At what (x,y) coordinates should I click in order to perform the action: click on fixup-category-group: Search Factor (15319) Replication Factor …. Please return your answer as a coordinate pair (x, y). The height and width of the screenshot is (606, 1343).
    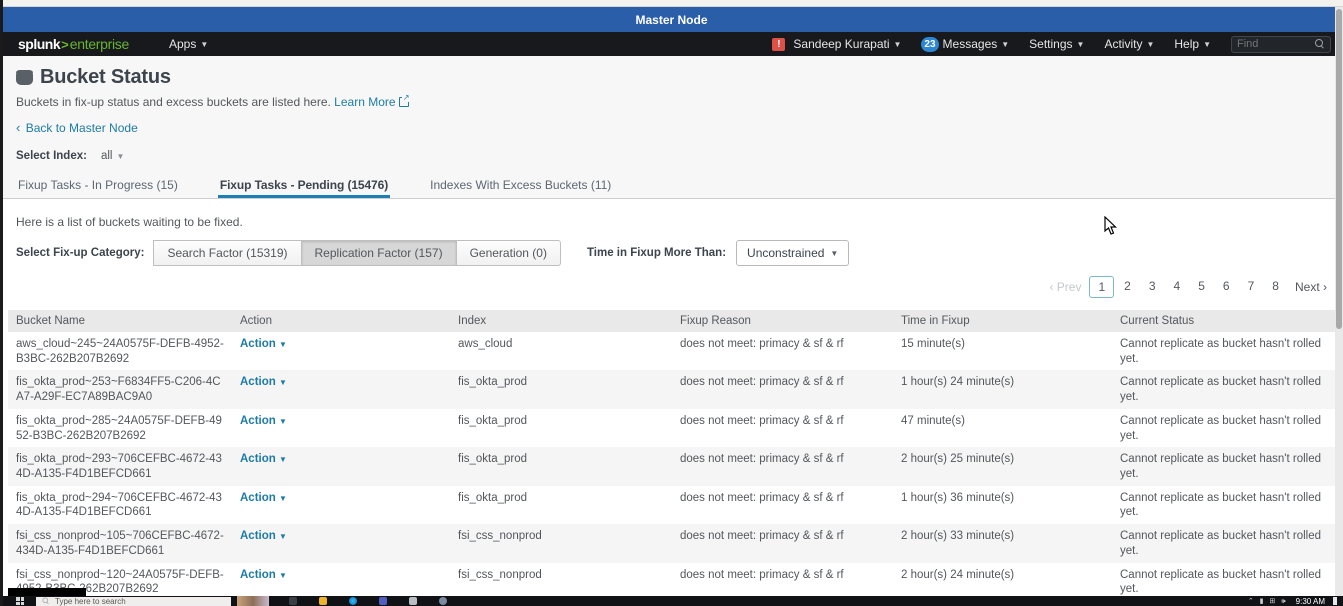
    Looking at the image, I should click on (357, 253).